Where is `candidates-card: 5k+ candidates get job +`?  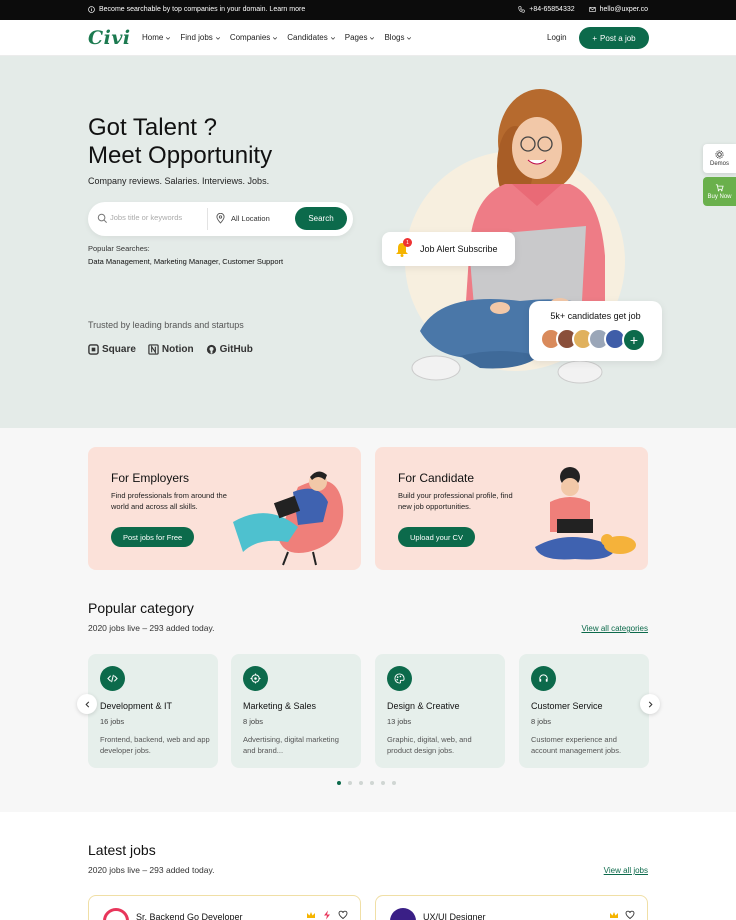
candidates-card: 5k+ candidates get job + is located at coordinates (595, 331).